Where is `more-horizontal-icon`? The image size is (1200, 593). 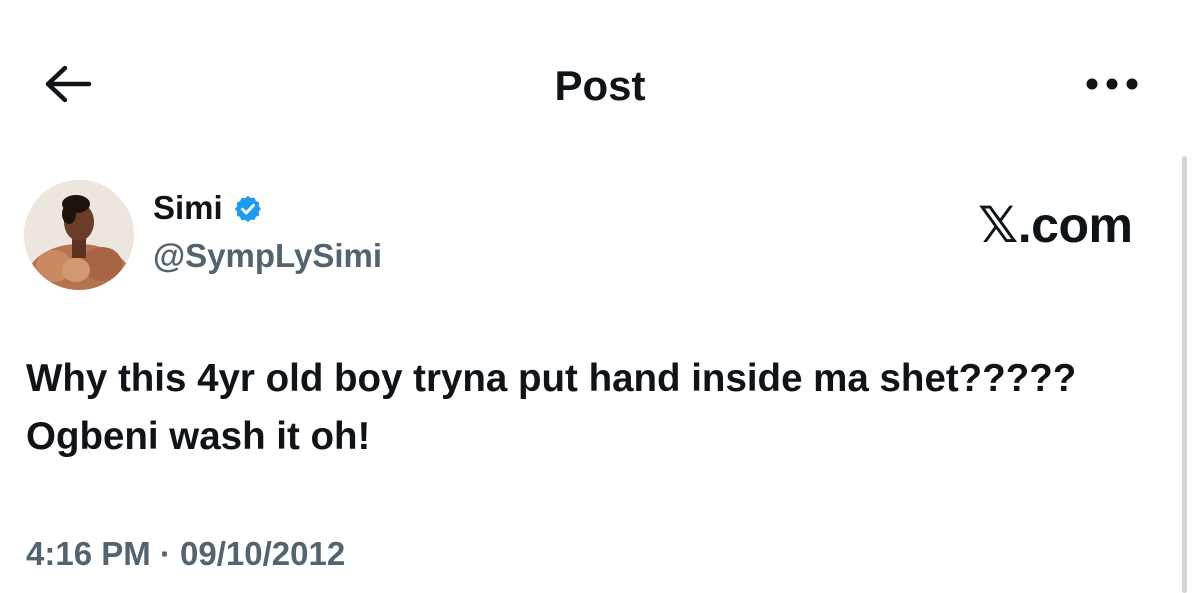 more-horizontal-icon is located at coordinates (1112, 86).